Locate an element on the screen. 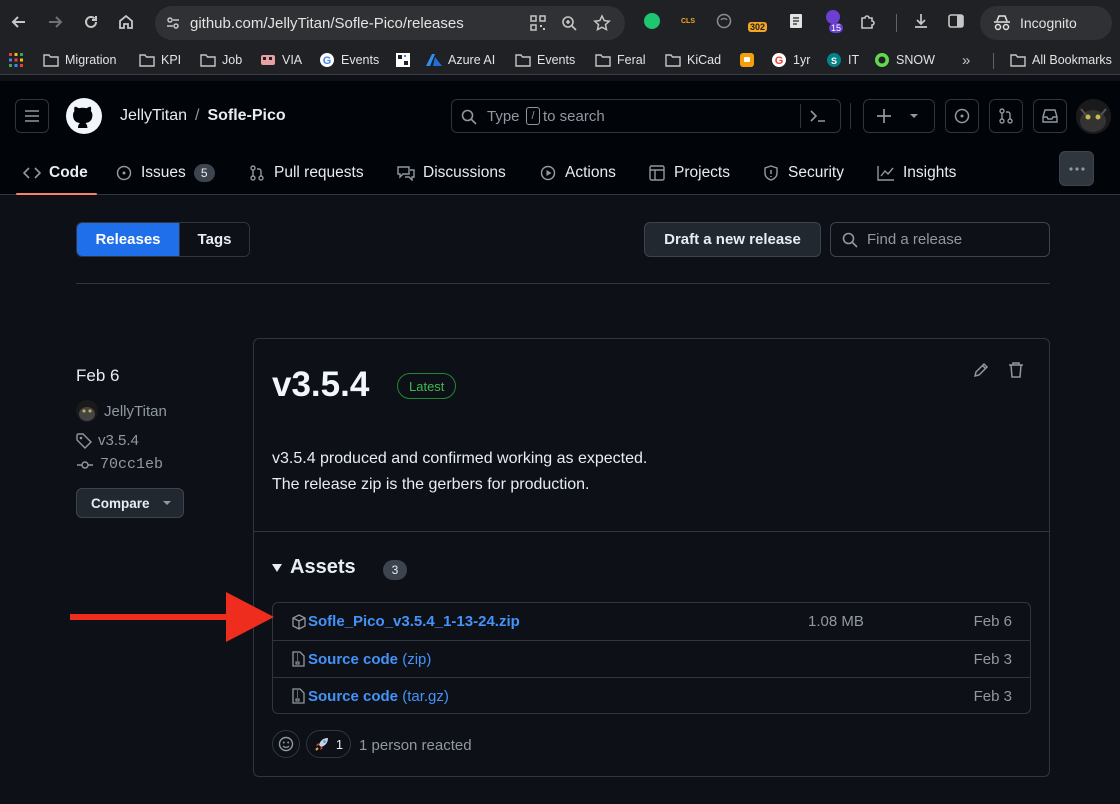 This screenshot has height=804, width=1120. orange-app-icon is located at coordinates (747, 60).